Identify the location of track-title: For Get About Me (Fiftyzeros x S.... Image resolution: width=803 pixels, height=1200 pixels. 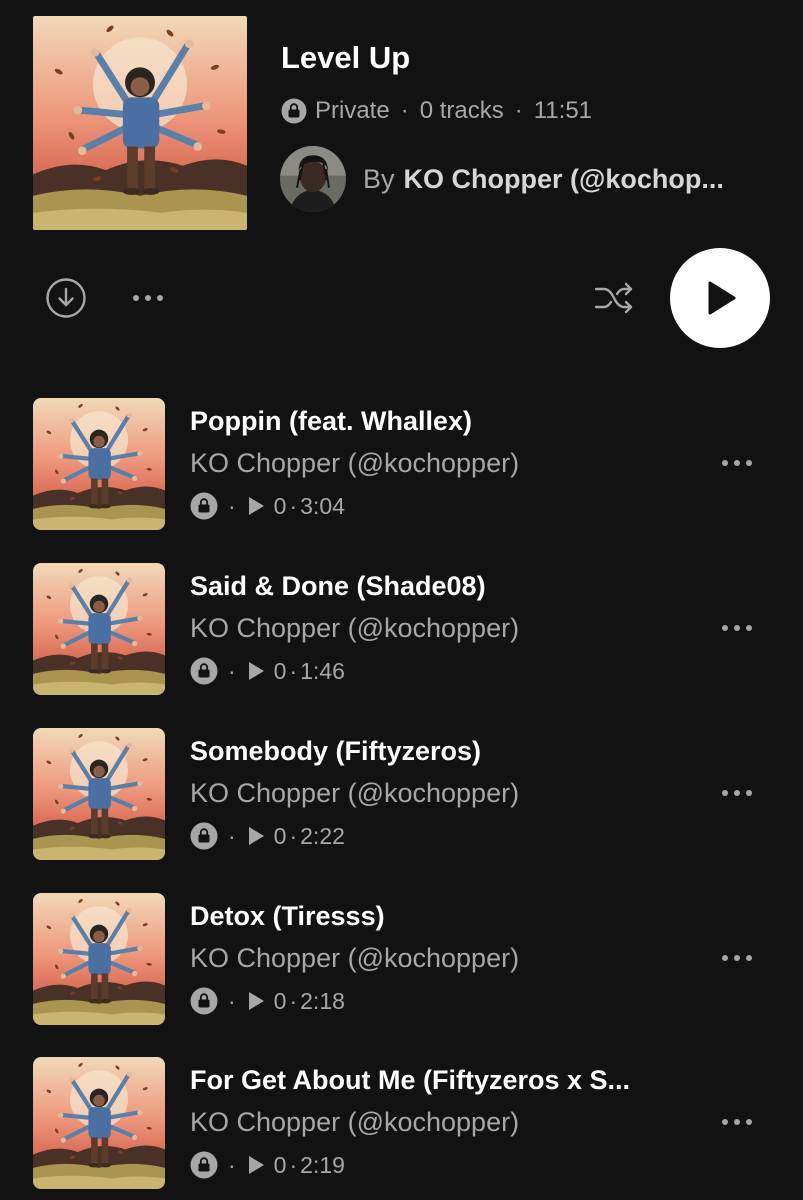
(410, 1080).